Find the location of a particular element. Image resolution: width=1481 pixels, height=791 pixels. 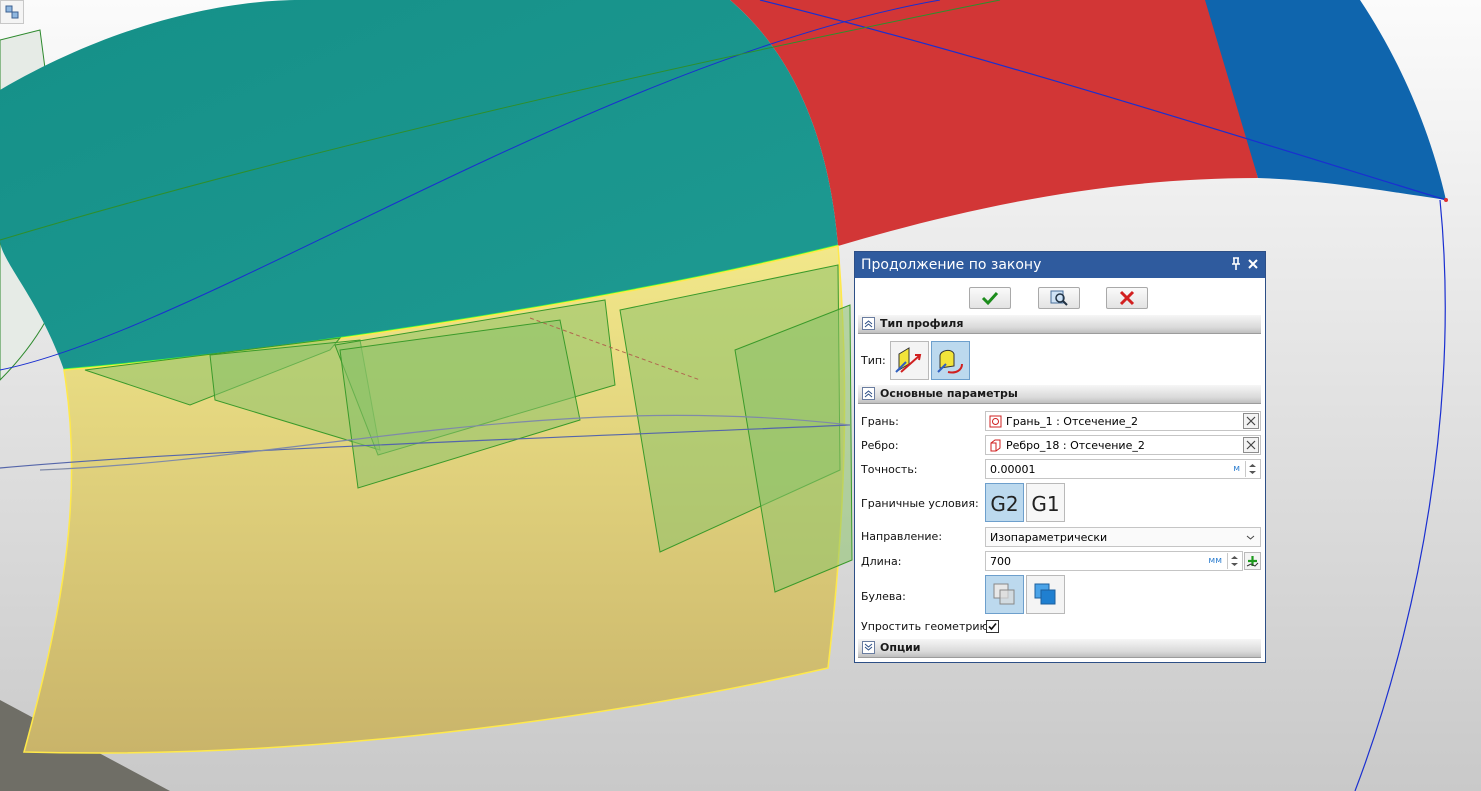

precision-label: Точность: is located at coordinates (889, 469).